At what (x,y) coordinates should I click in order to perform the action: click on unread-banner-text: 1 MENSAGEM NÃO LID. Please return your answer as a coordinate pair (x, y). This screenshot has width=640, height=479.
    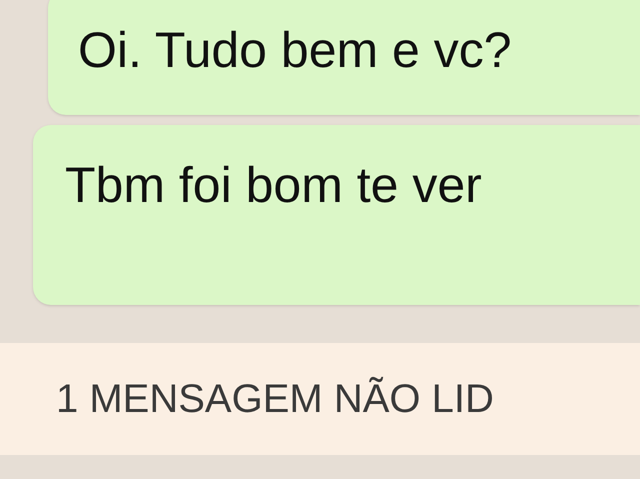
    Looking at the image, I should click on (275, 399).